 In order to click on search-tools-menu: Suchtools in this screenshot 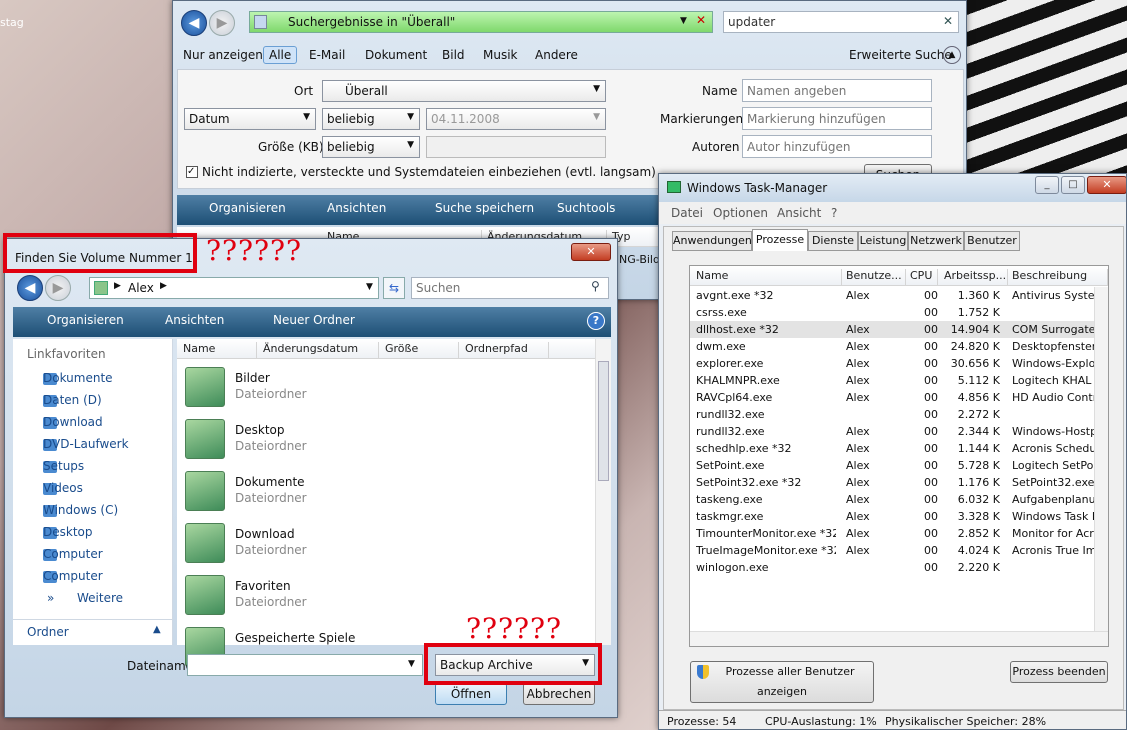, I will do `click(586, 208)`.